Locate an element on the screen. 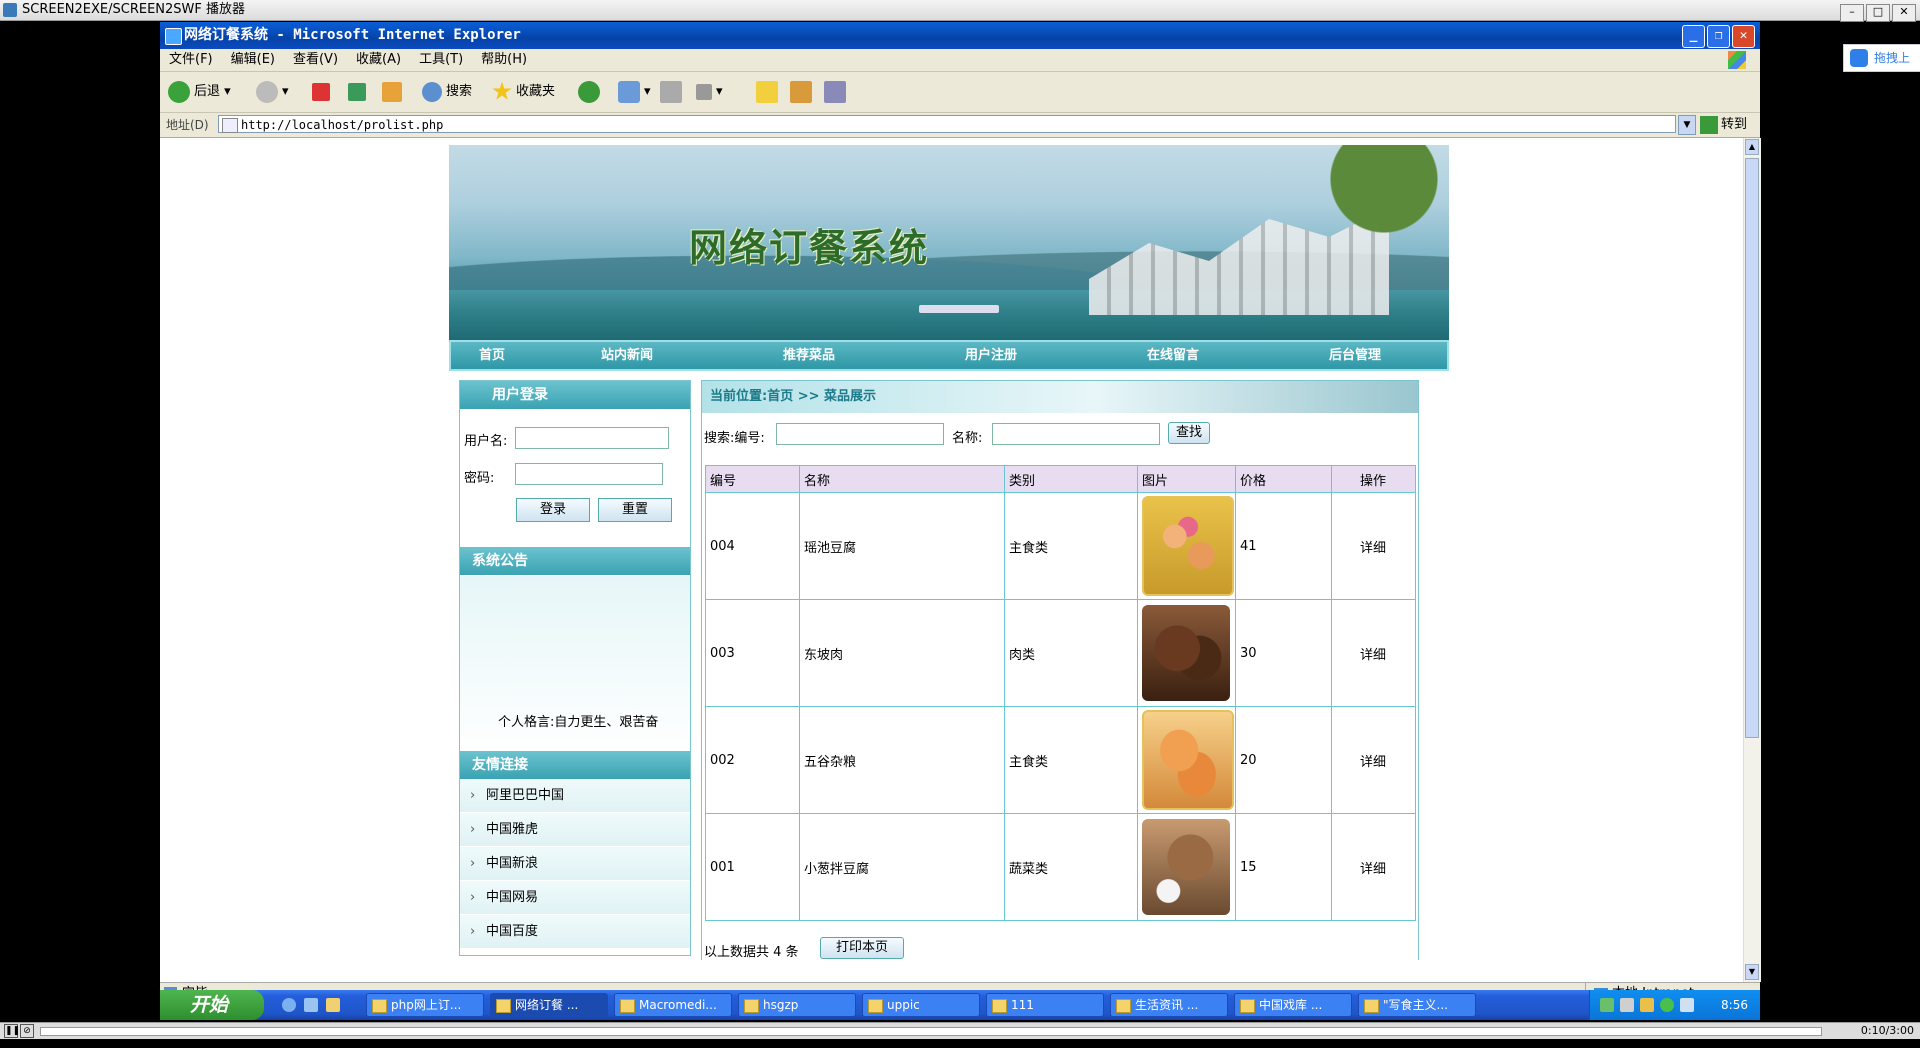  link-yahoo: 中国雅虎 is located at coordinates (575, 830).